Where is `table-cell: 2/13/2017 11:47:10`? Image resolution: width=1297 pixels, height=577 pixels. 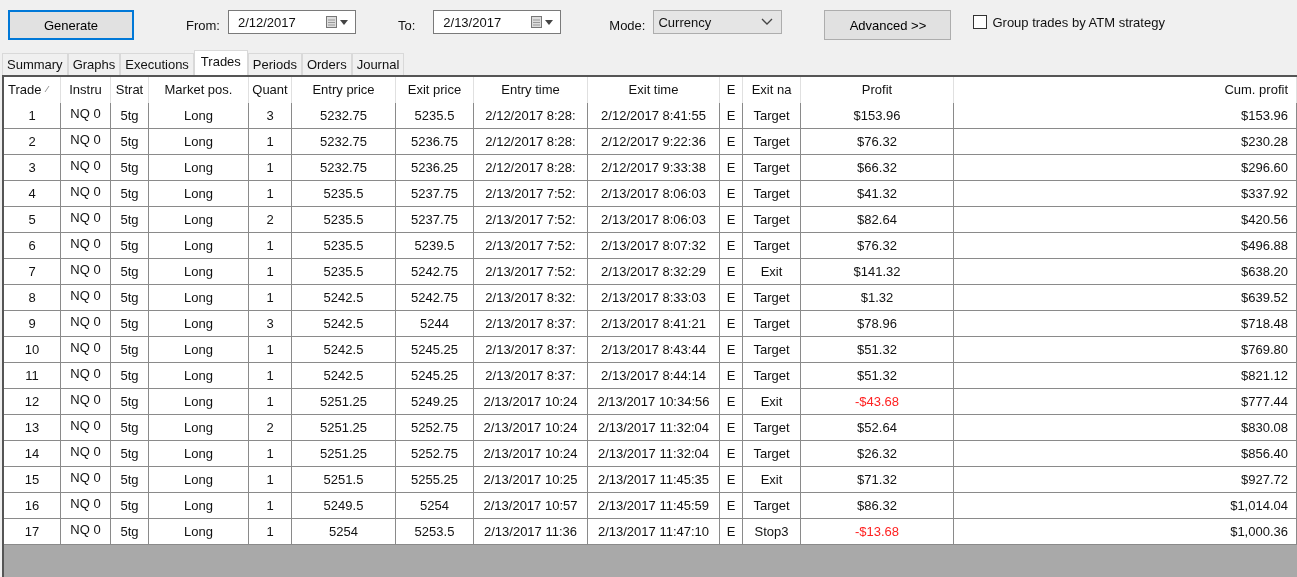
table-cell: 2/13/2017 11:47:10 is located at coordinates (654, 532).